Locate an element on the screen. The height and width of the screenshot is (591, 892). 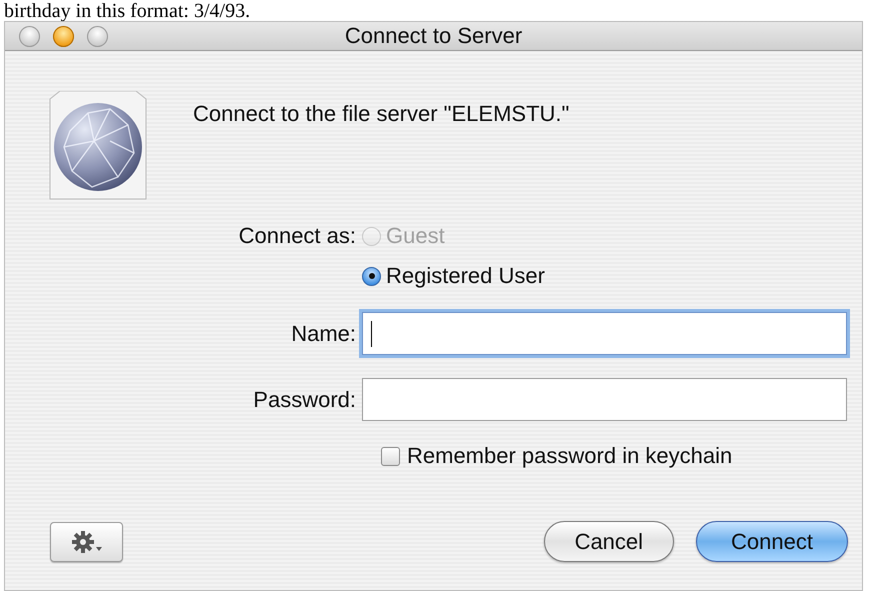
window-title: Connect to Server is located at coordinates (433, 35).